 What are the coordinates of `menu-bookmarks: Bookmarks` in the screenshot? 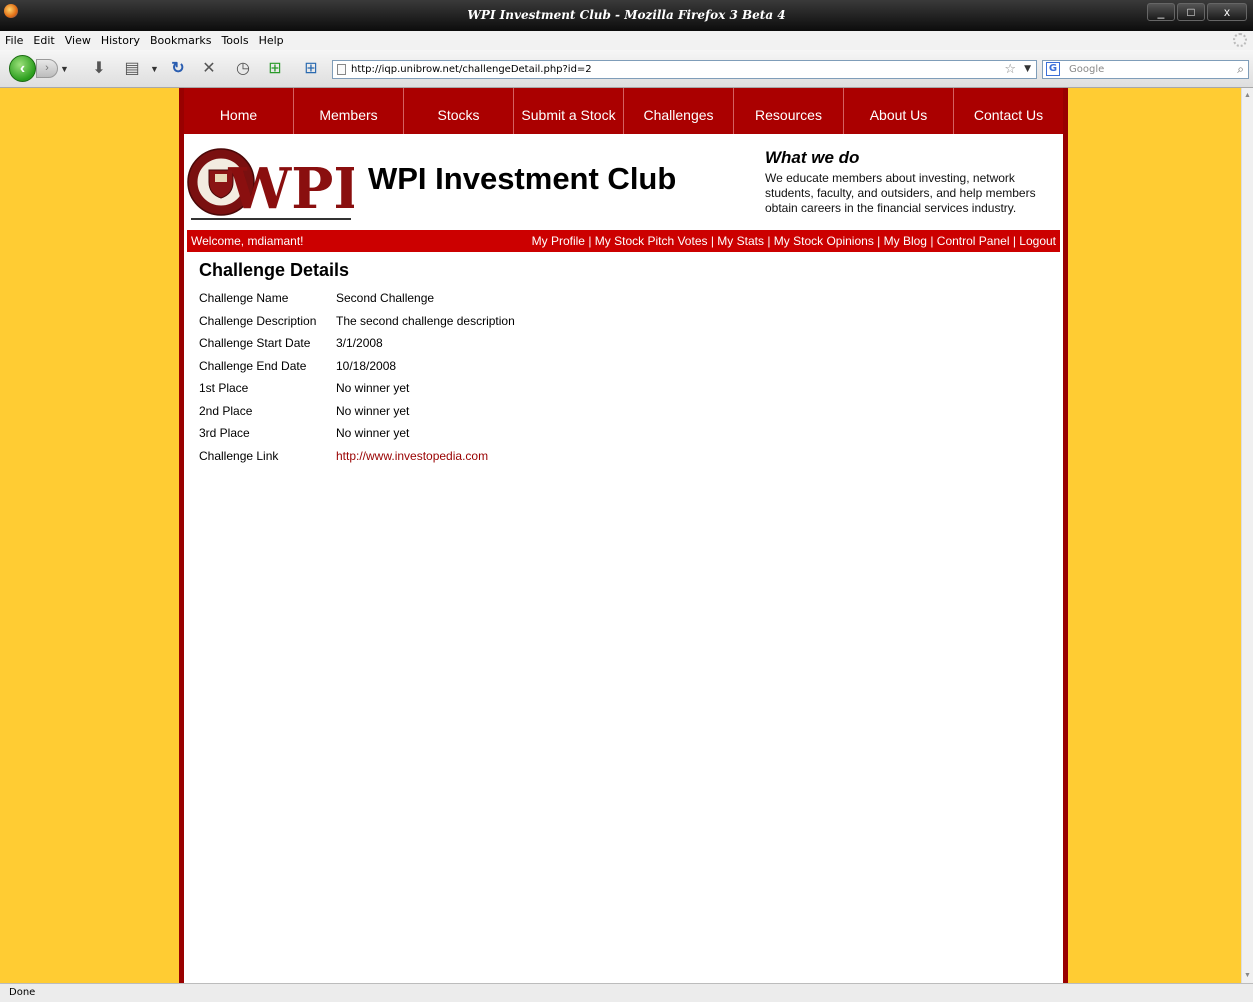 It's located at (180, 40).